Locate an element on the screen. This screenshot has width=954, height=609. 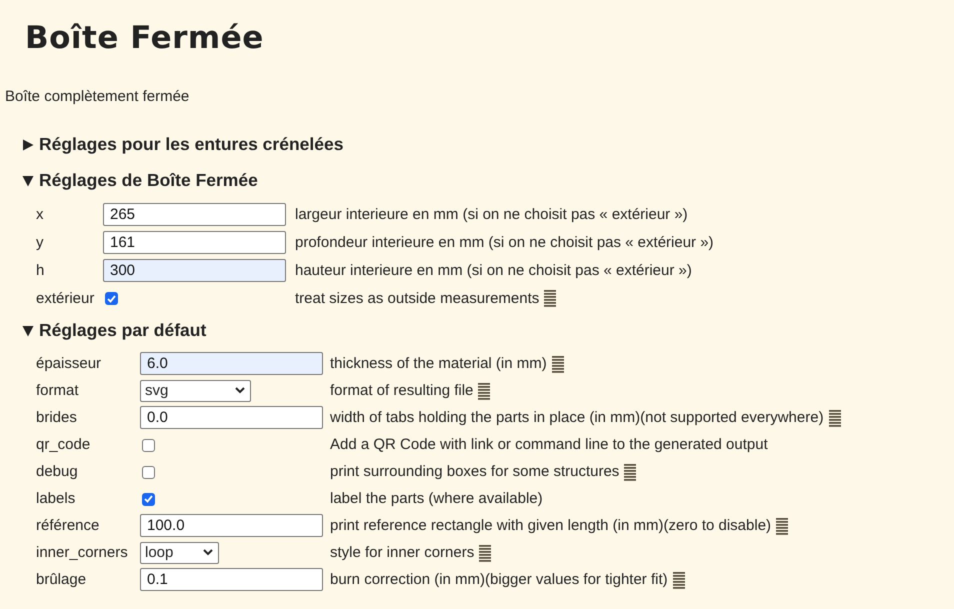
help-text: burn correction (in mm)(bigger values for tighter fit) is located at coordinates (499, 579).